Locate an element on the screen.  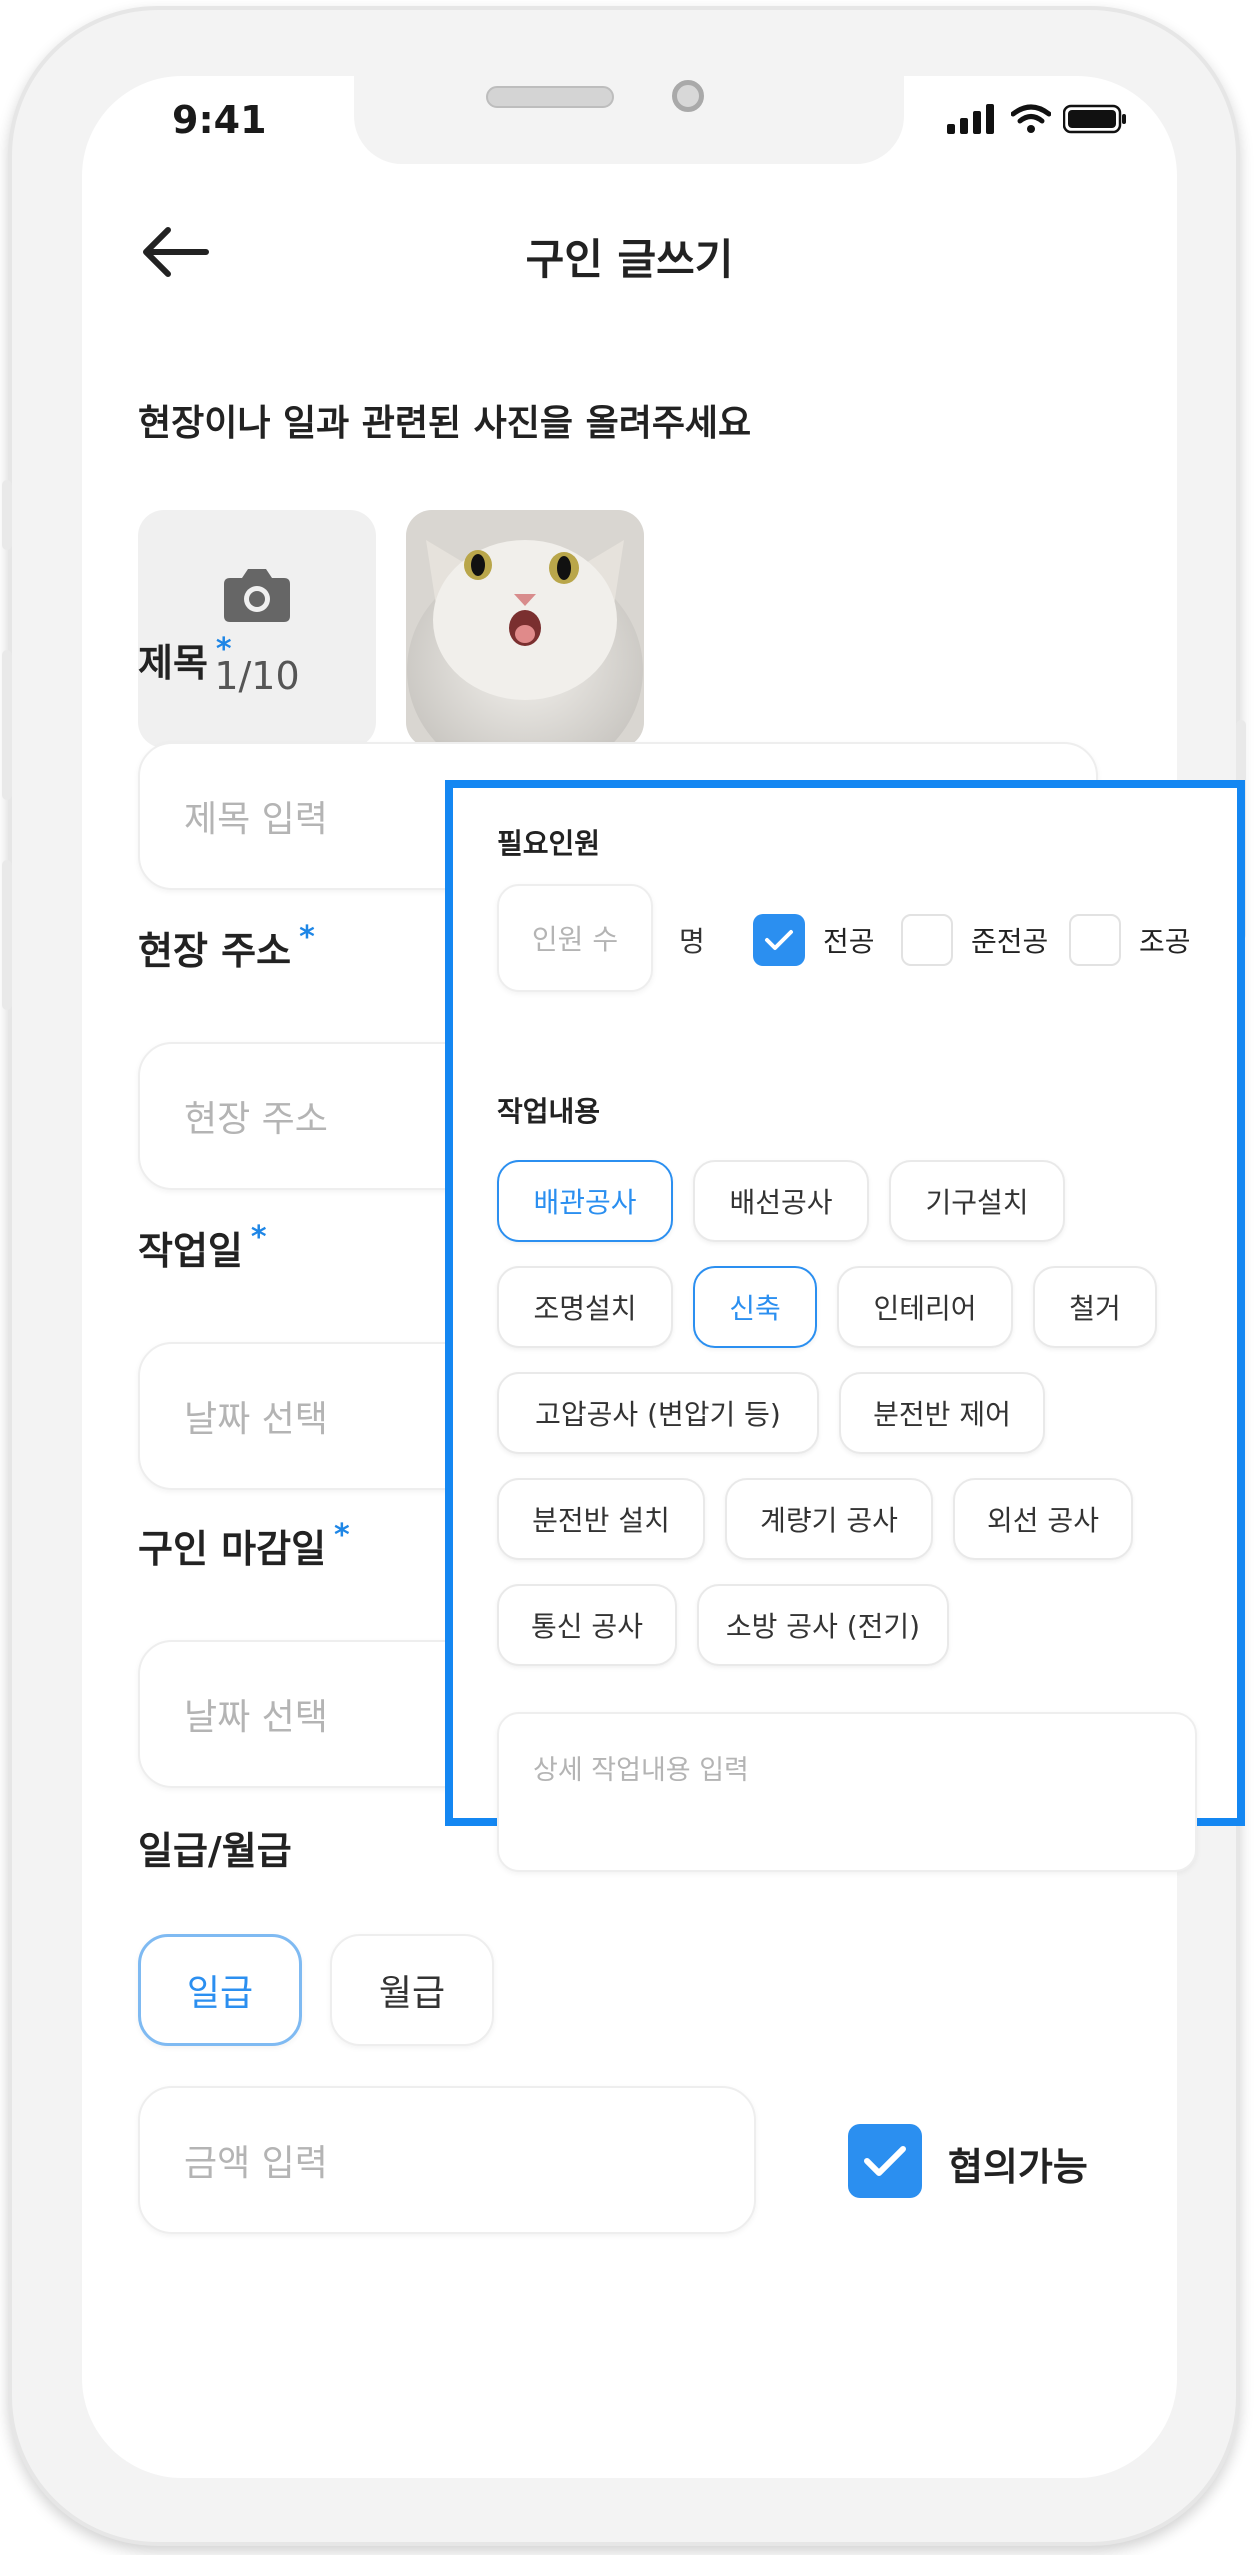
work-chip: 분전반 설치 is located at coordinates (601, 1519).